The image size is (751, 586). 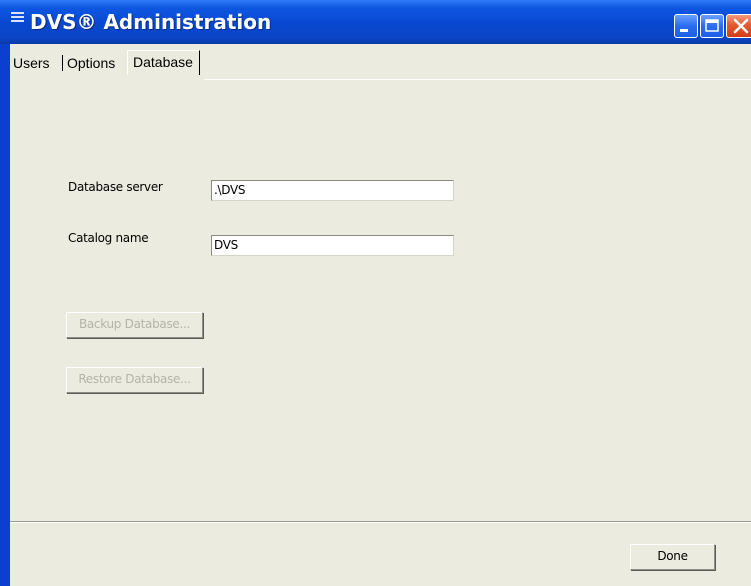 What do you see at coordinates (115, 187) in the screenshot?
I see `database-server-label: Database server` at bounding box center [115, 187].